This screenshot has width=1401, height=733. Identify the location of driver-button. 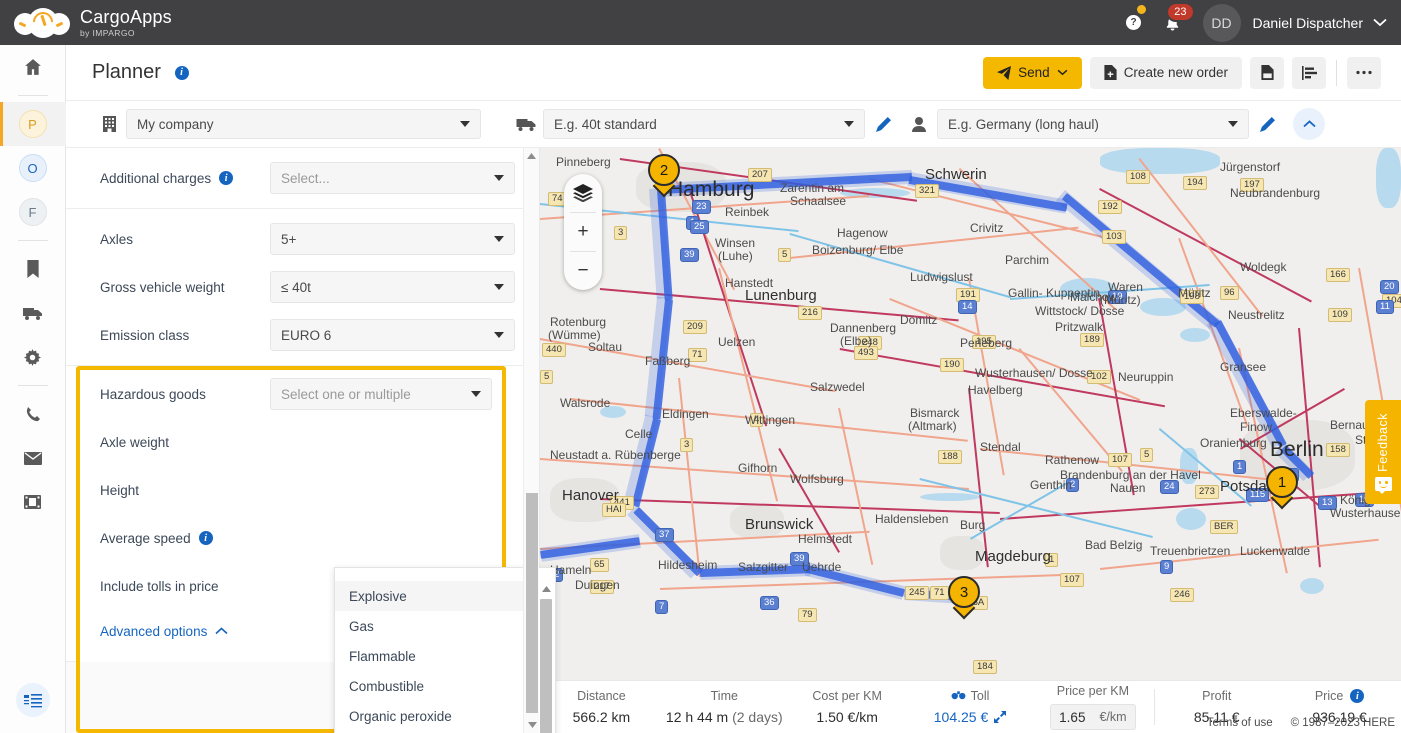
(919, 124).